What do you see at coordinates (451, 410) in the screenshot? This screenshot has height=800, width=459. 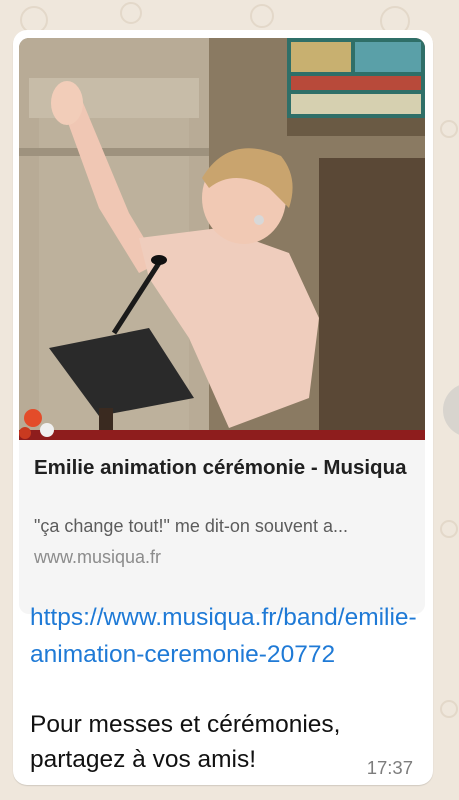 I see `forward-icon` at bounding box center [451, 410].